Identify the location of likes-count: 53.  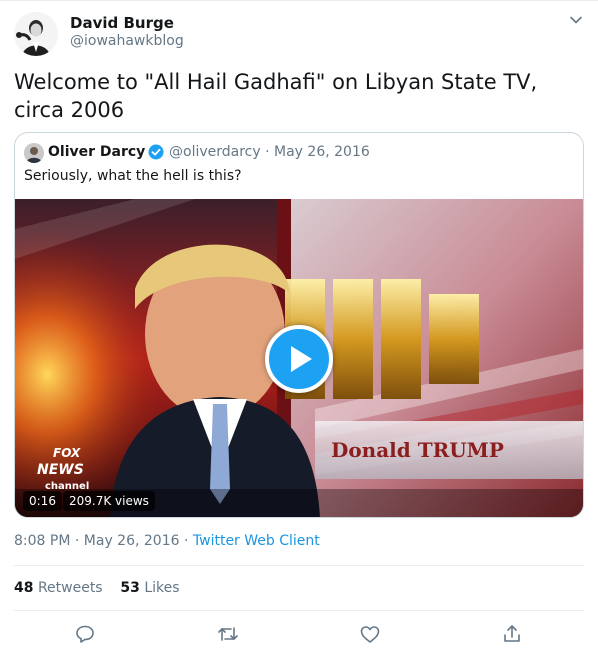
(130, 588).